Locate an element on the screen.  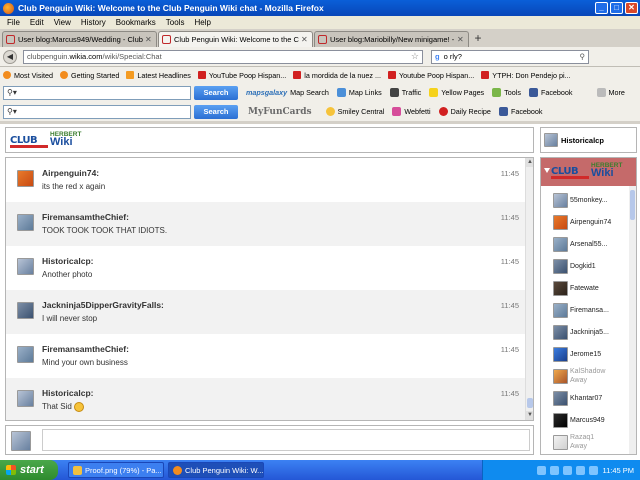
webfetti-item: Webfetti is located at coordinates (411, 111).